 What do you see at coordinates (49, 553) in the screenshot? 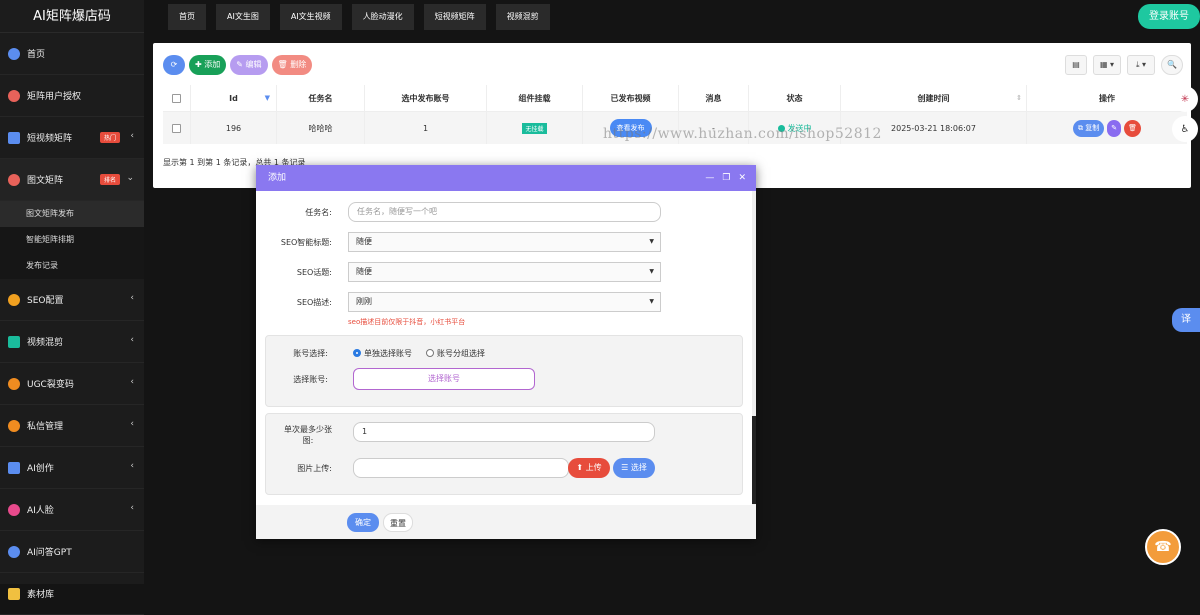
I see `sidebar-item-label: AI问答GPT` at bounding box center [49, 553].